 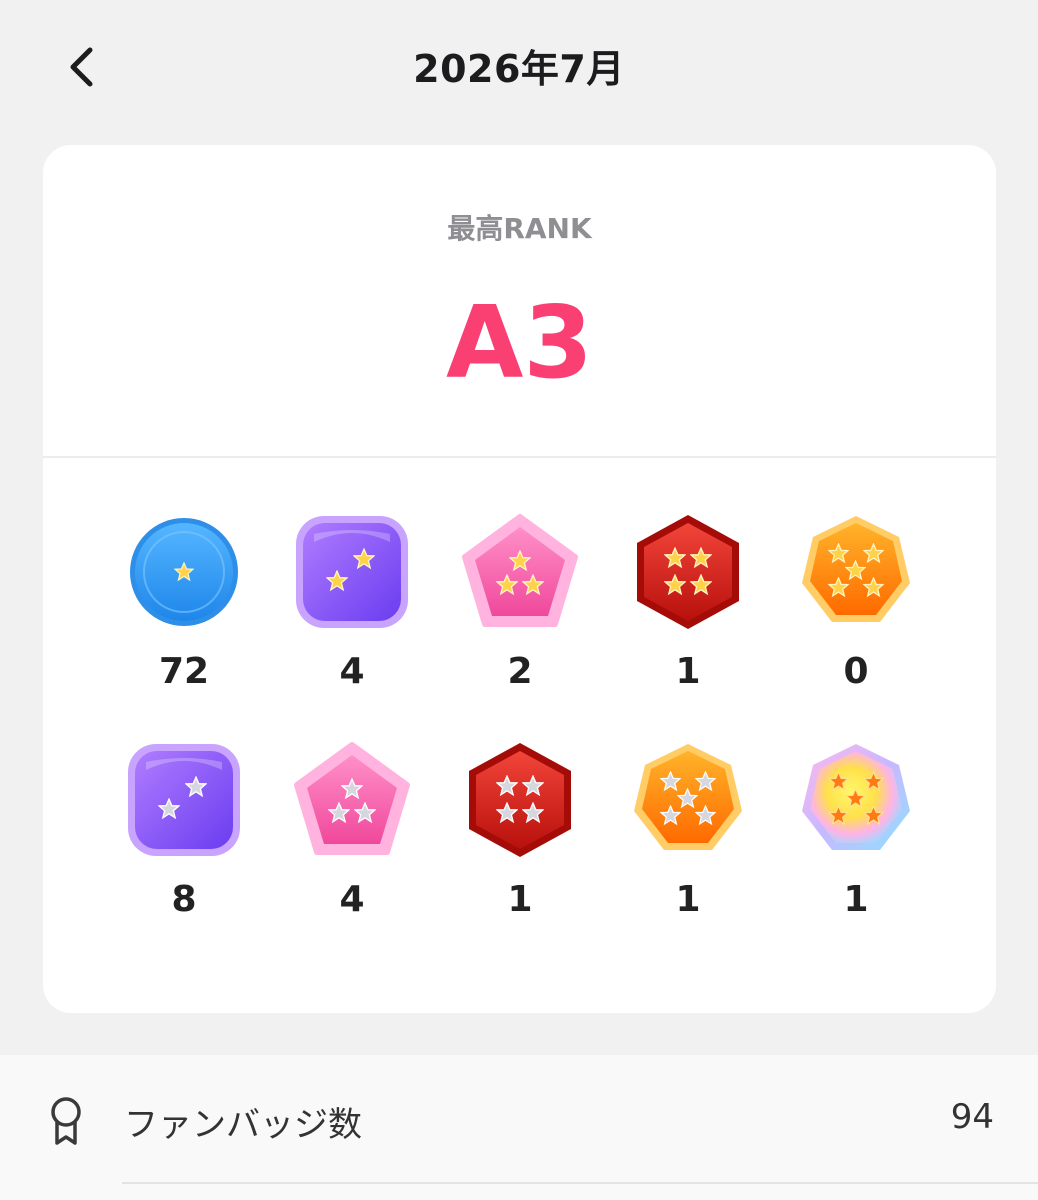 I want to click on rank-label: 最高RANK, so click(x=519, y=228).